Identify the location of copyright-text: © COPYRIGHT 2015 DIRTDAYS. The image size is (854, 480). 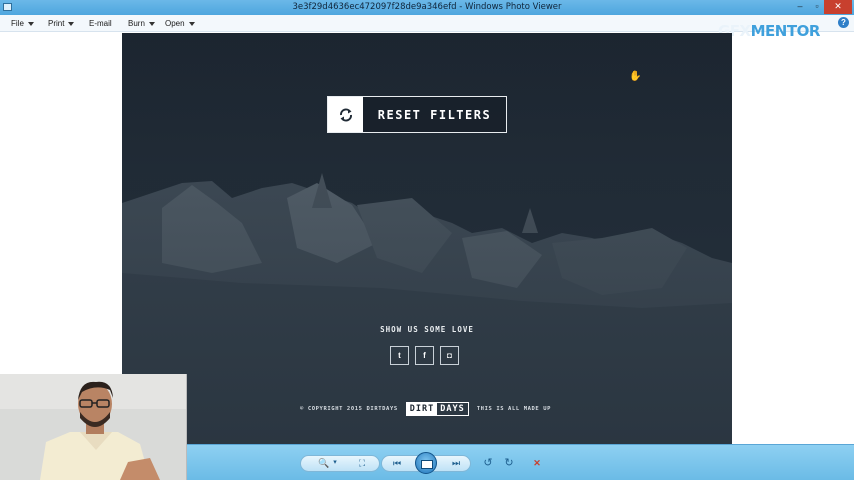
(349, 409).